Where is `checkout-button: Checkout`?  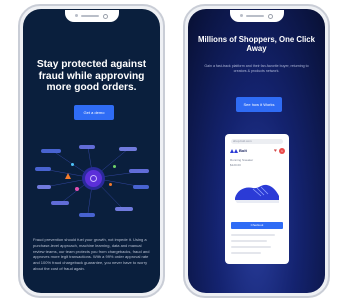 checkout-button: Checkout is located at coordinates (257, 225).